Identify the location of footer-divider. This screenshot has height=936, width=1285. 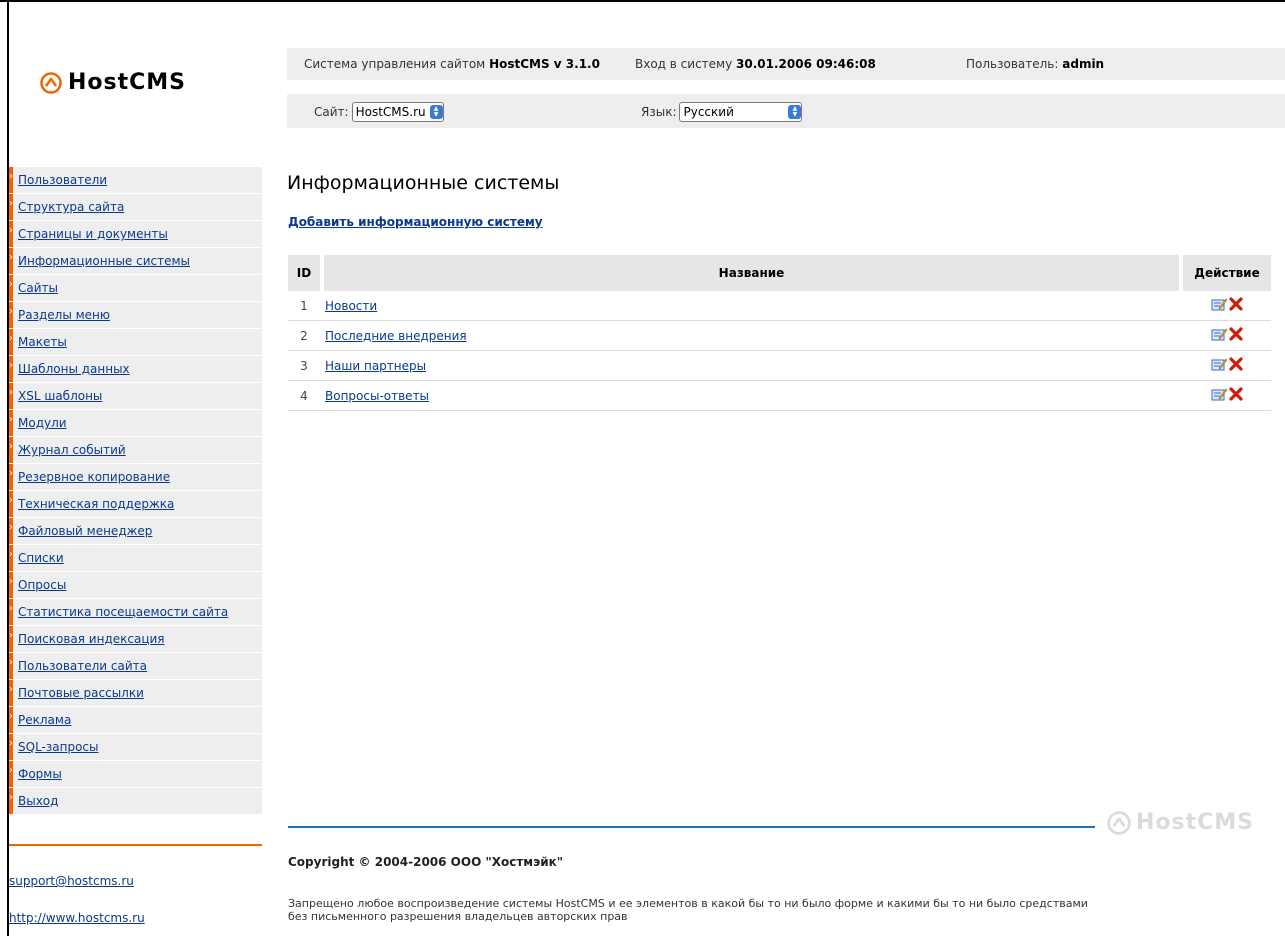
(691, 827).